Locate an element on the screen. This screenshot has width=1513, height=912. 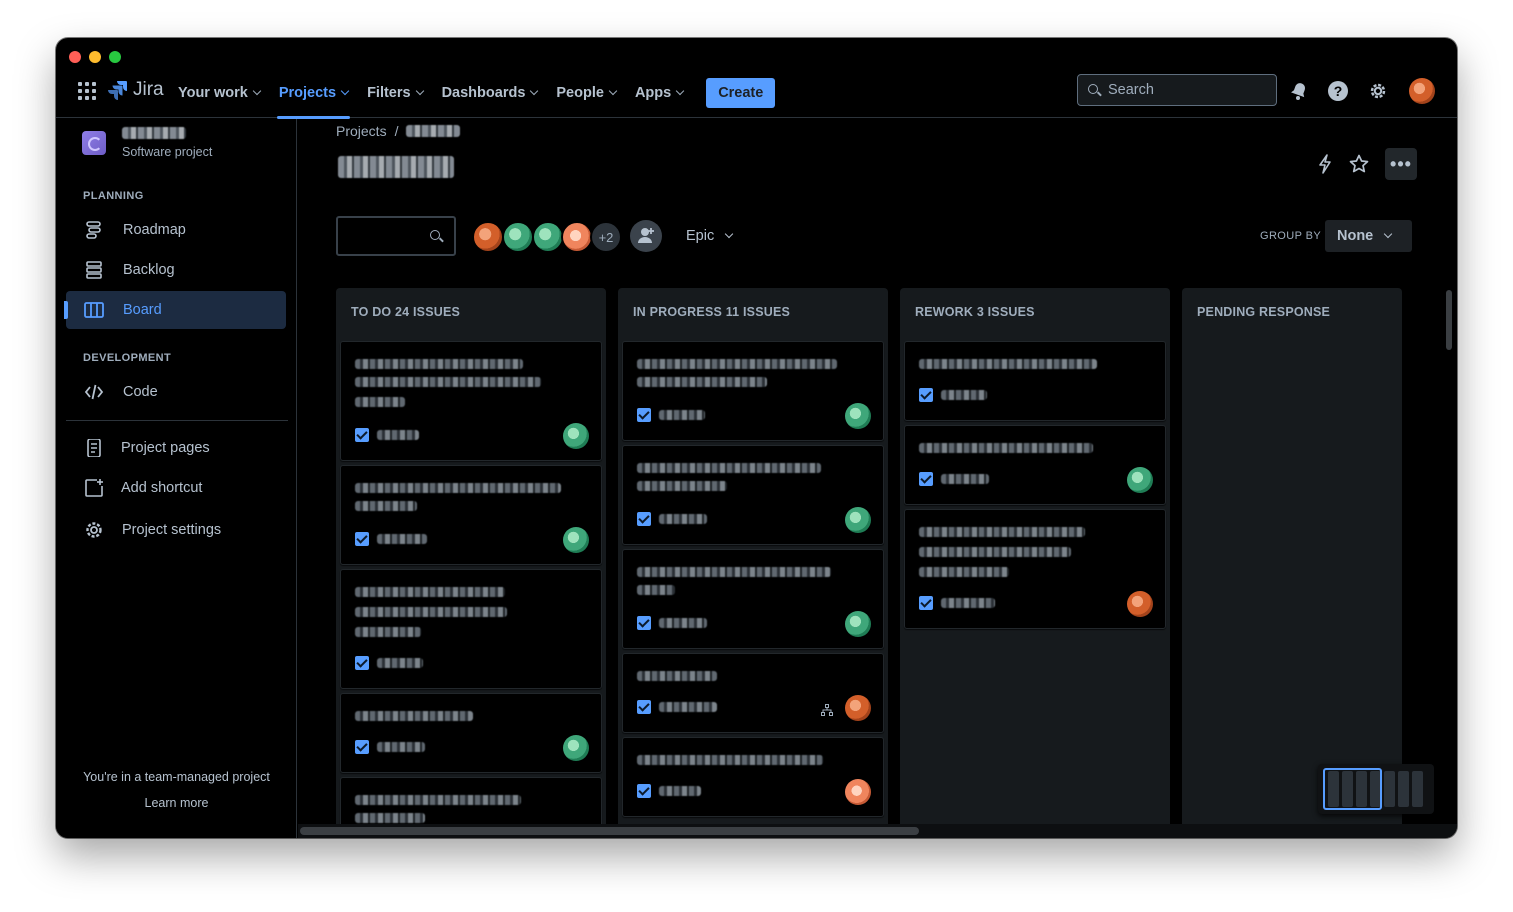
add-people-button is located at coordinates (646, 236).